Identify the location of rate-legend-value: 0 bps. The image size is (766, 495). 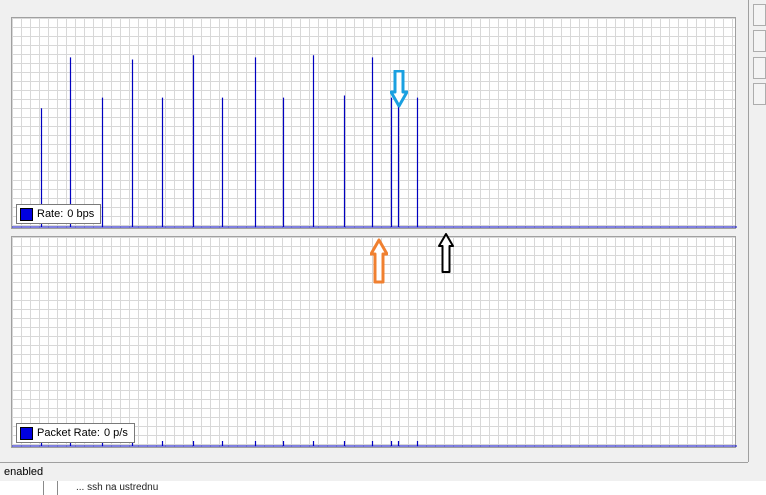
(81, 214).